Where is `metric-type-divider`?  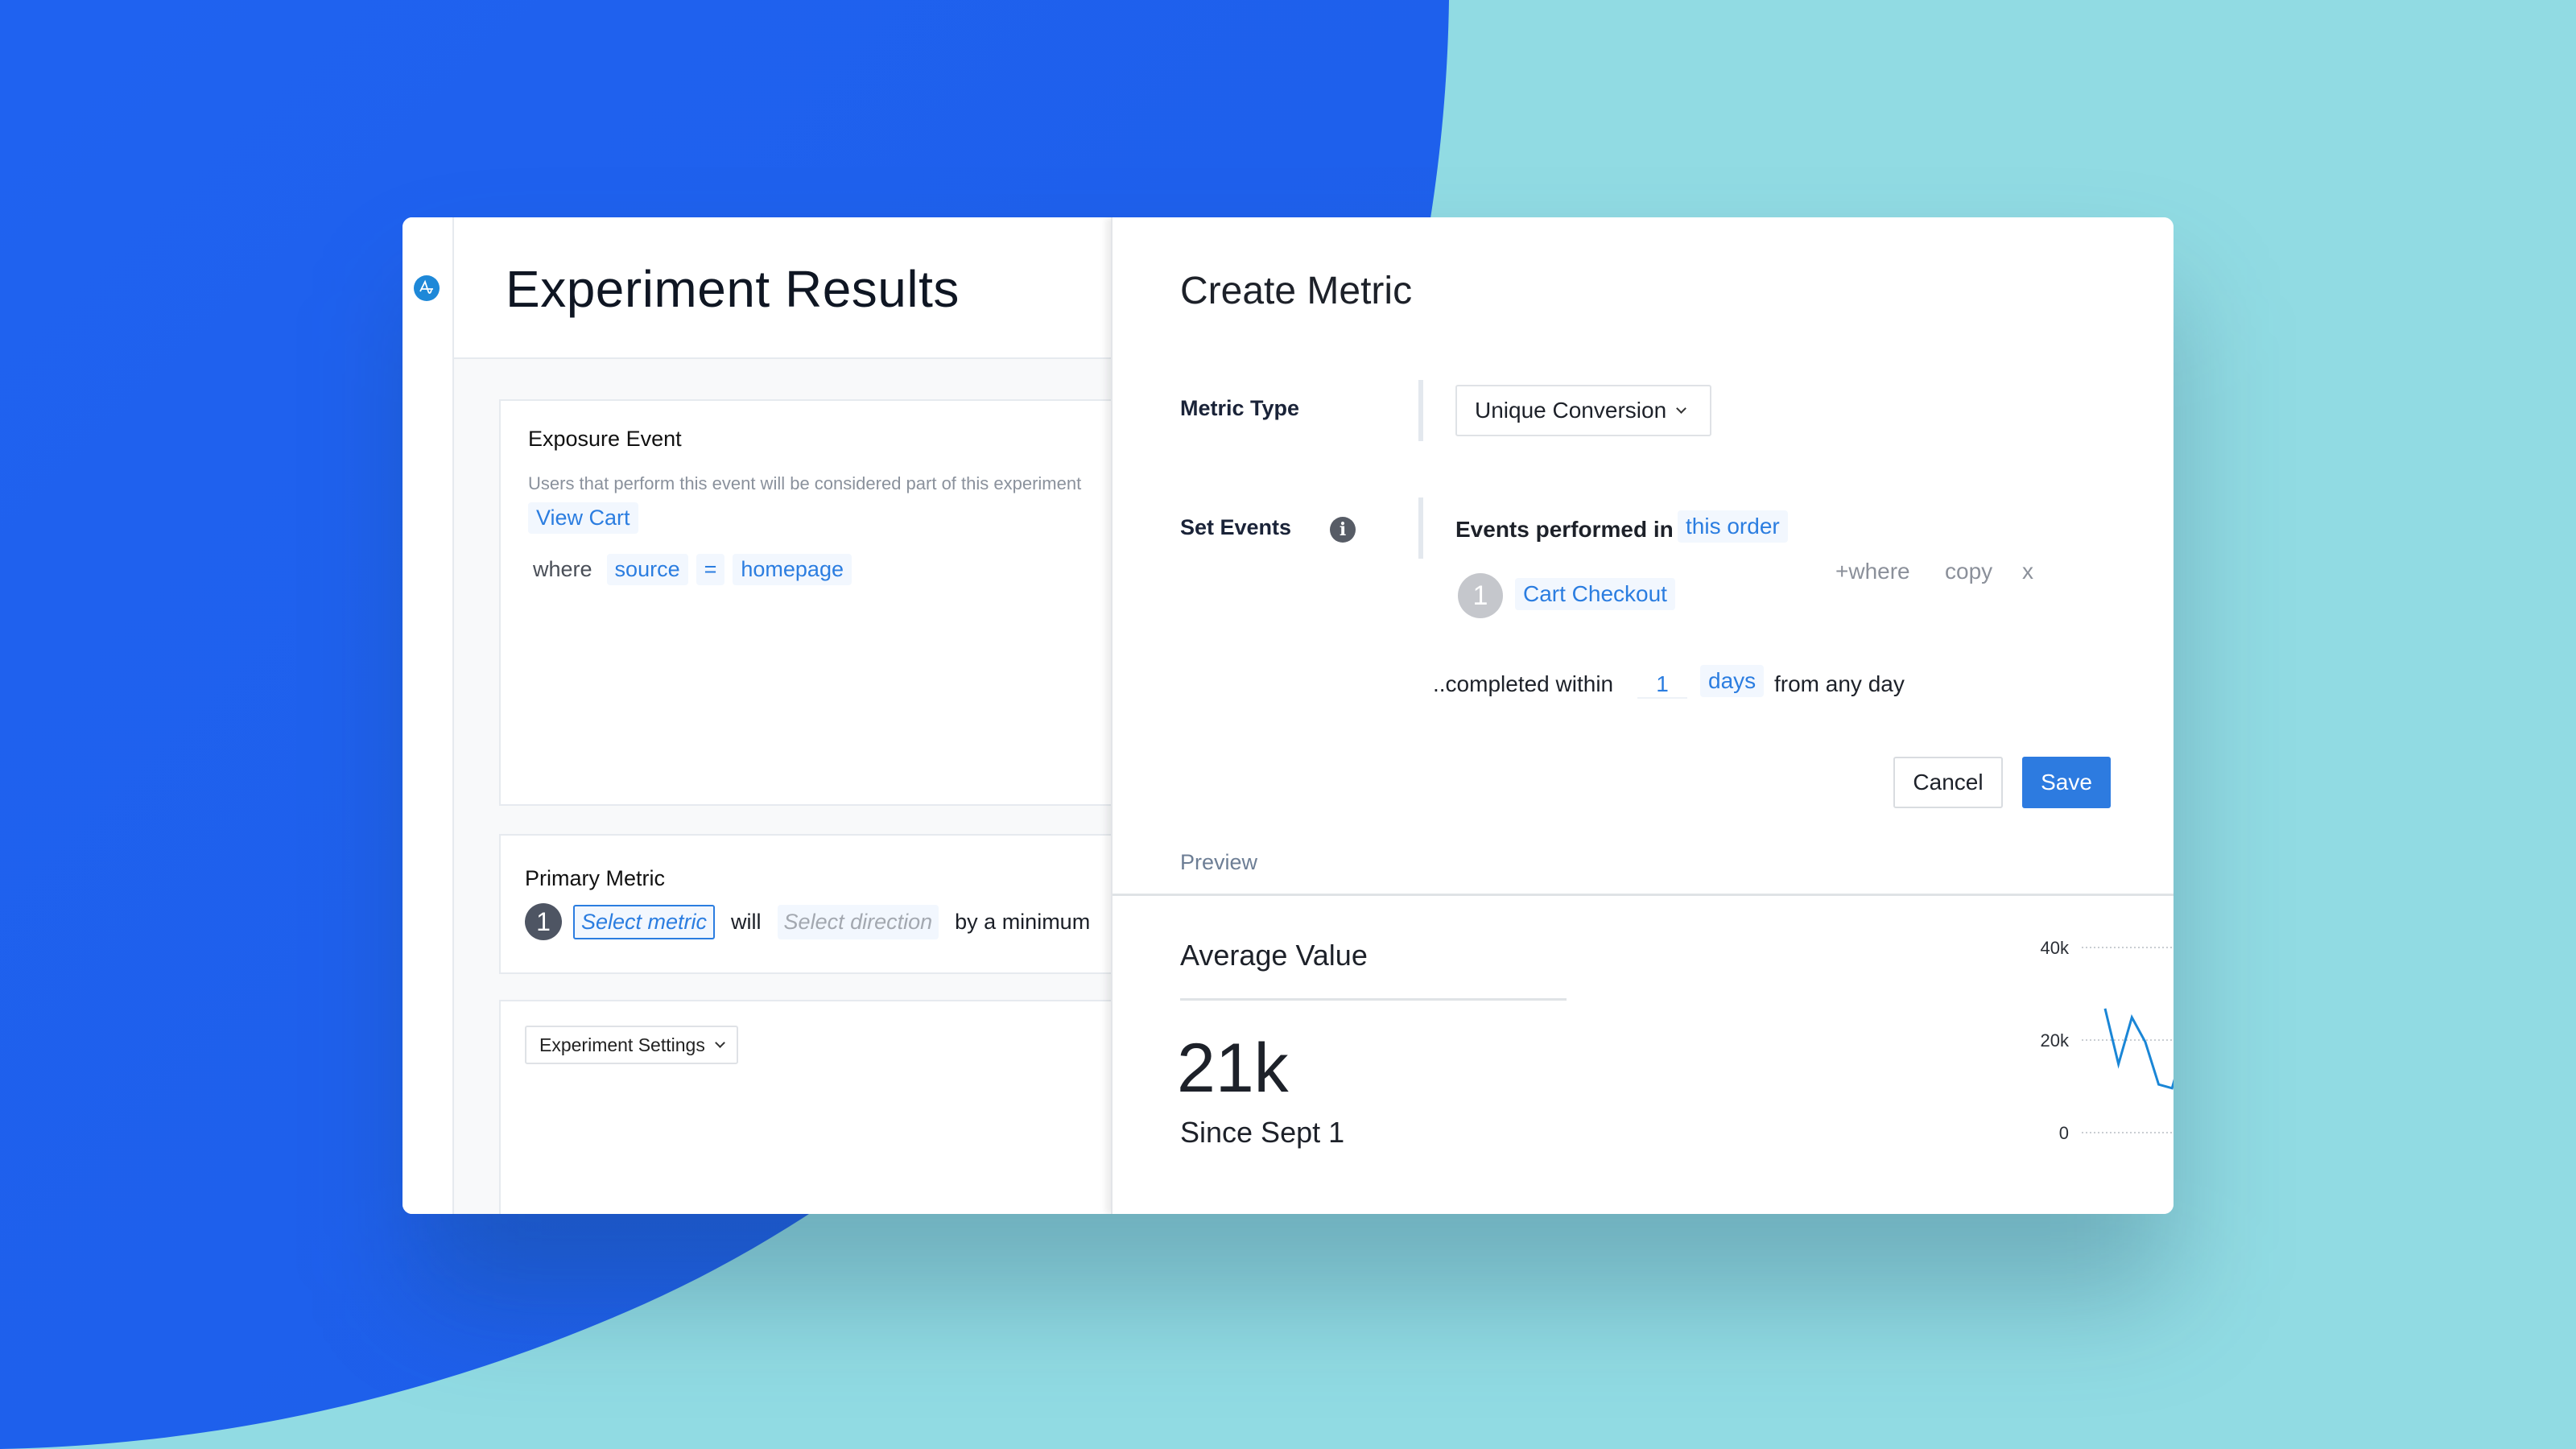 metric-type-divider is located at coordinates (1420, 410).